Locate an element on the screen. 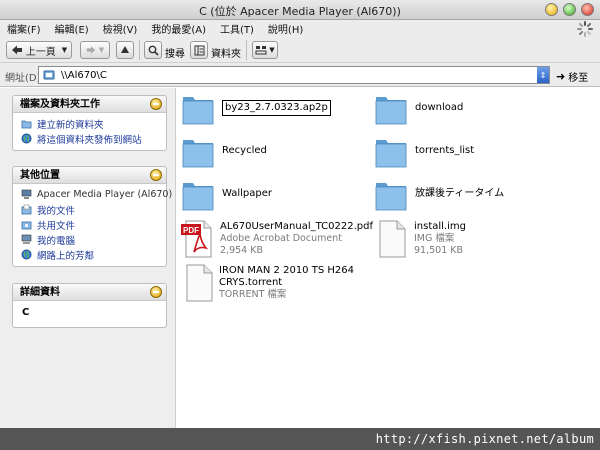 This screenshot has height=450, width=600. minimize-button is located at coordinates (551, 9).